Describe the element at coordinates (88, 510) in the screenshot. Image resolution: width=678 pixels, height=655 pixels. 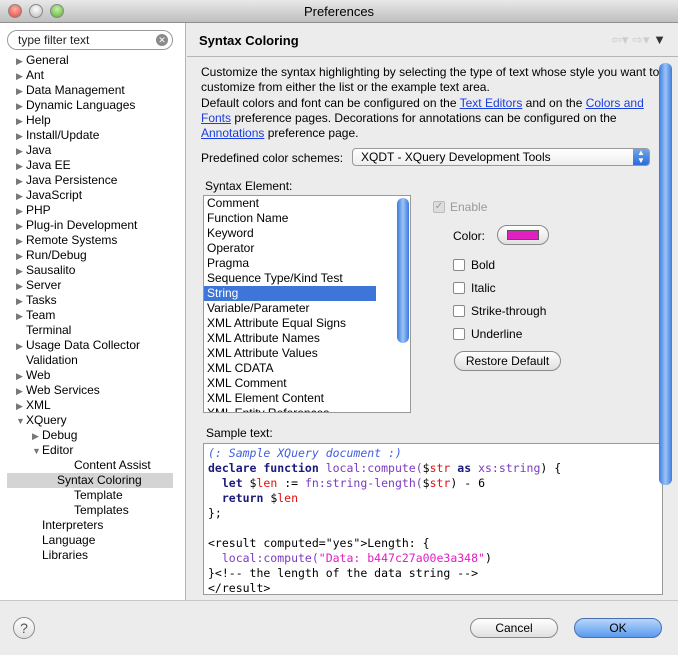
I see `tree-item: Templates` at that location.